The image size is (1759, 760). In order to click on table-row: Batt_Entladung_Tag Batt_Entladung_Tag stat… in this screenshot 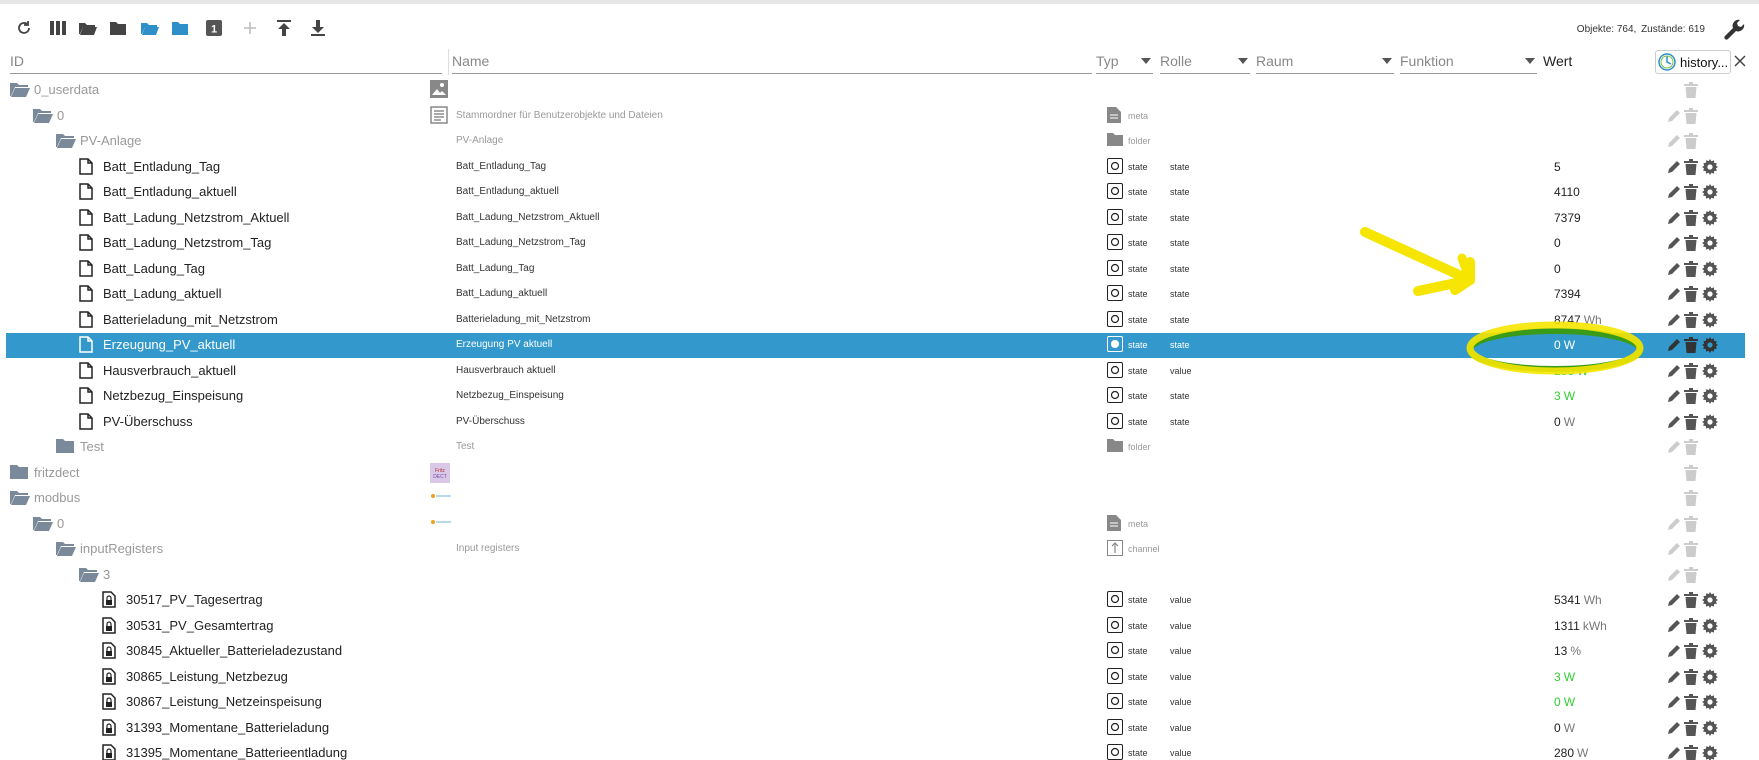, I will do `click(875, 167)`.